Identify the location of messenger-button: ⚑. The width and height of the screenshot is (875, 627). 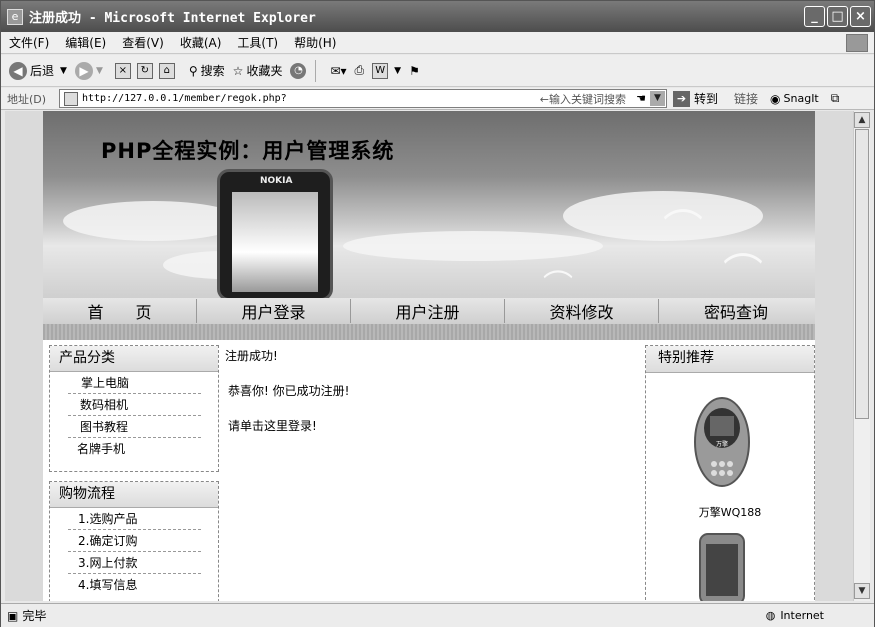
(414, 71).